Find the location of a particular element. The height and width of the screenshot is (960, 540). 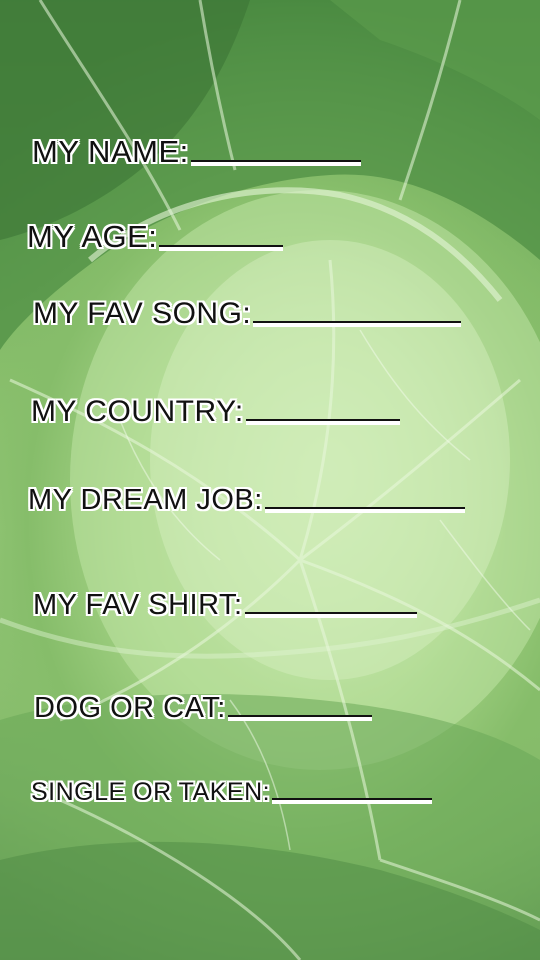

field-row-single-or-taken: SINGLE OR TAKEN: is located at coordinates (232, 792).